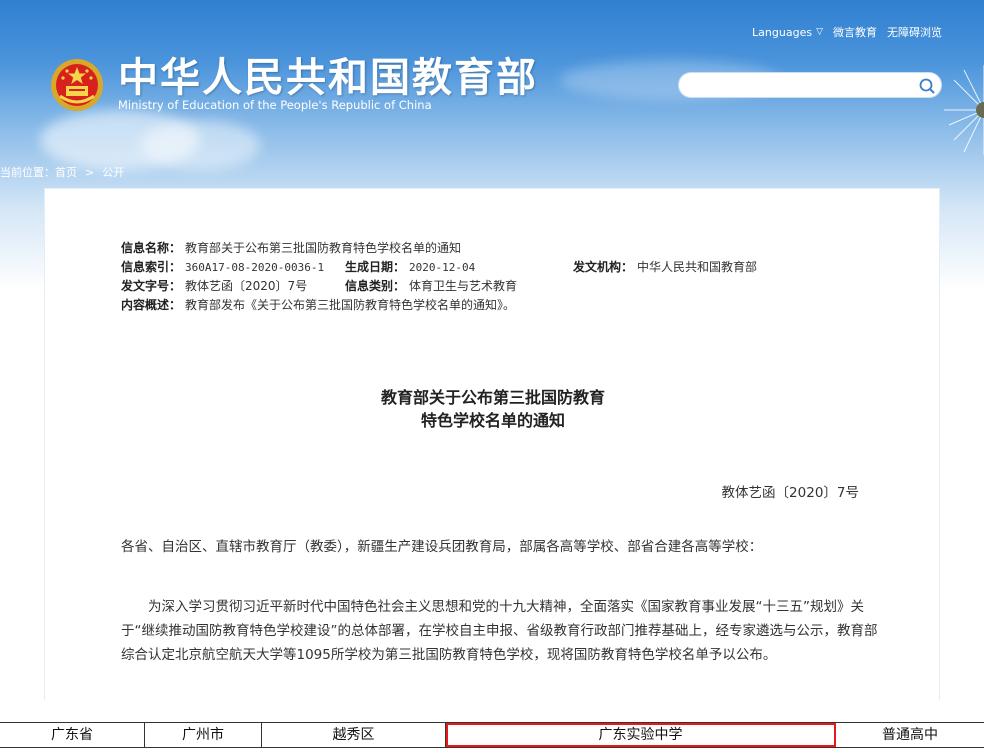 The width and height of the screenshot is (984, 756). Describe the element at coordinates (819, 32) in the screenshot. I see `chevron-down-icon: ▽` at that location.